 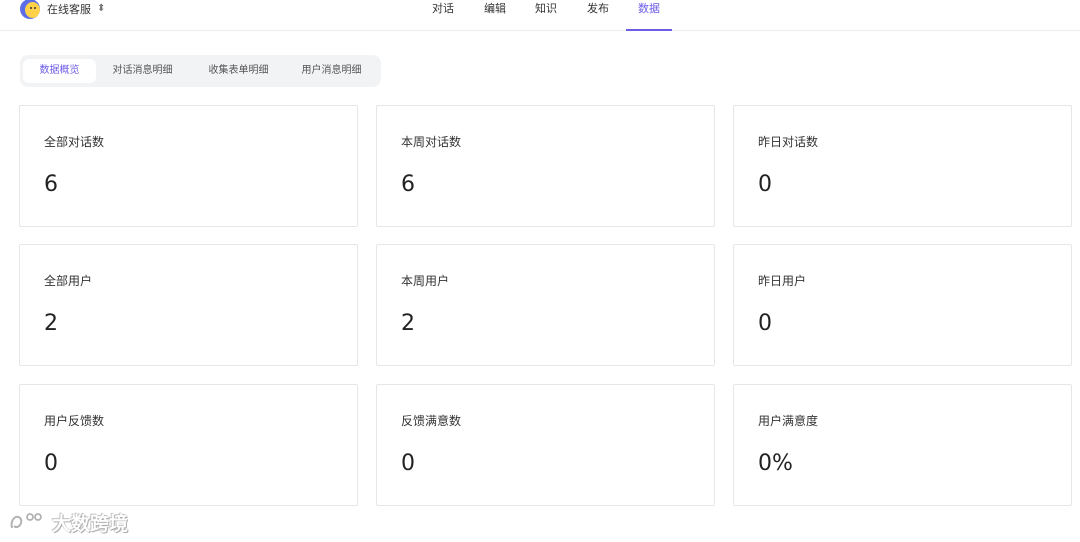 What do you see at coordinates (545, 166) in the screenshot?
I see `stat-card: 本周对话数 6` at bounding box center [545, 166].